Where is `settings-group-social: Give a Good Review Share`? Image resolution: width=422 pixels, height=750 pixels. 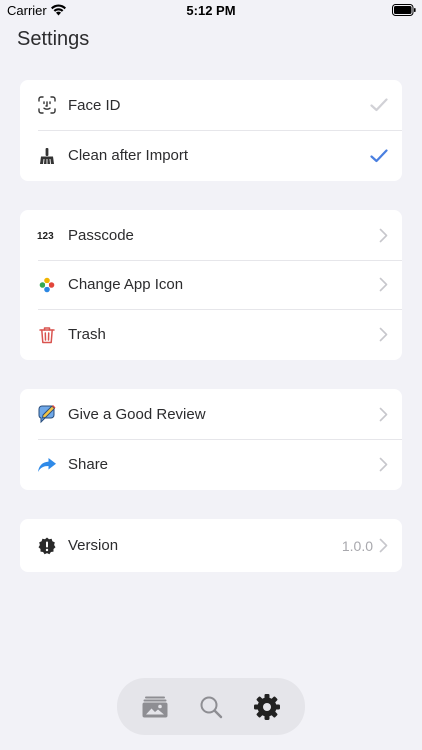
settings-group-social: Give a Good Review Share is located at coordinates (211, 439).